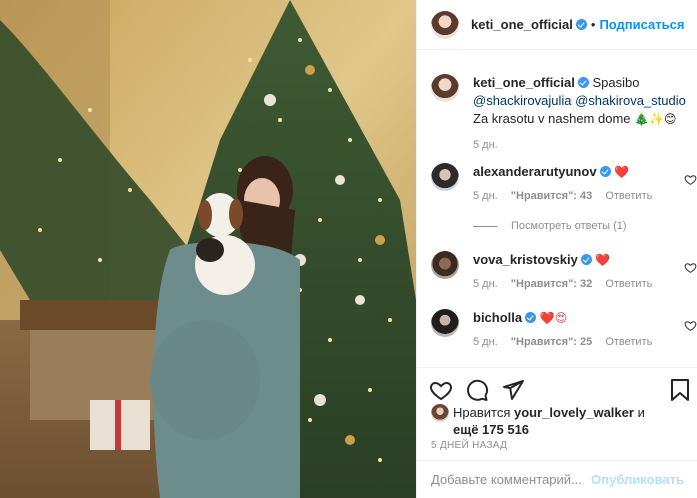 This screenshot has height=498, width=697. Describe the element at coordinates (630, 100) in the screenshot. I see `caption-mention-2: @shakirova_studio` at that location.